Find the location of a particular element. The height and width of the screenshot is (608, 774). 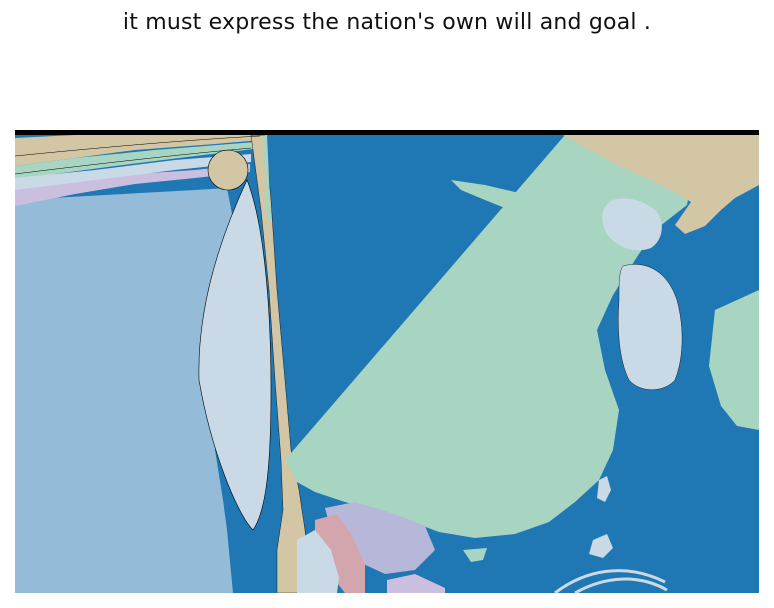

map-top-border is located at coordinates (387, 132).